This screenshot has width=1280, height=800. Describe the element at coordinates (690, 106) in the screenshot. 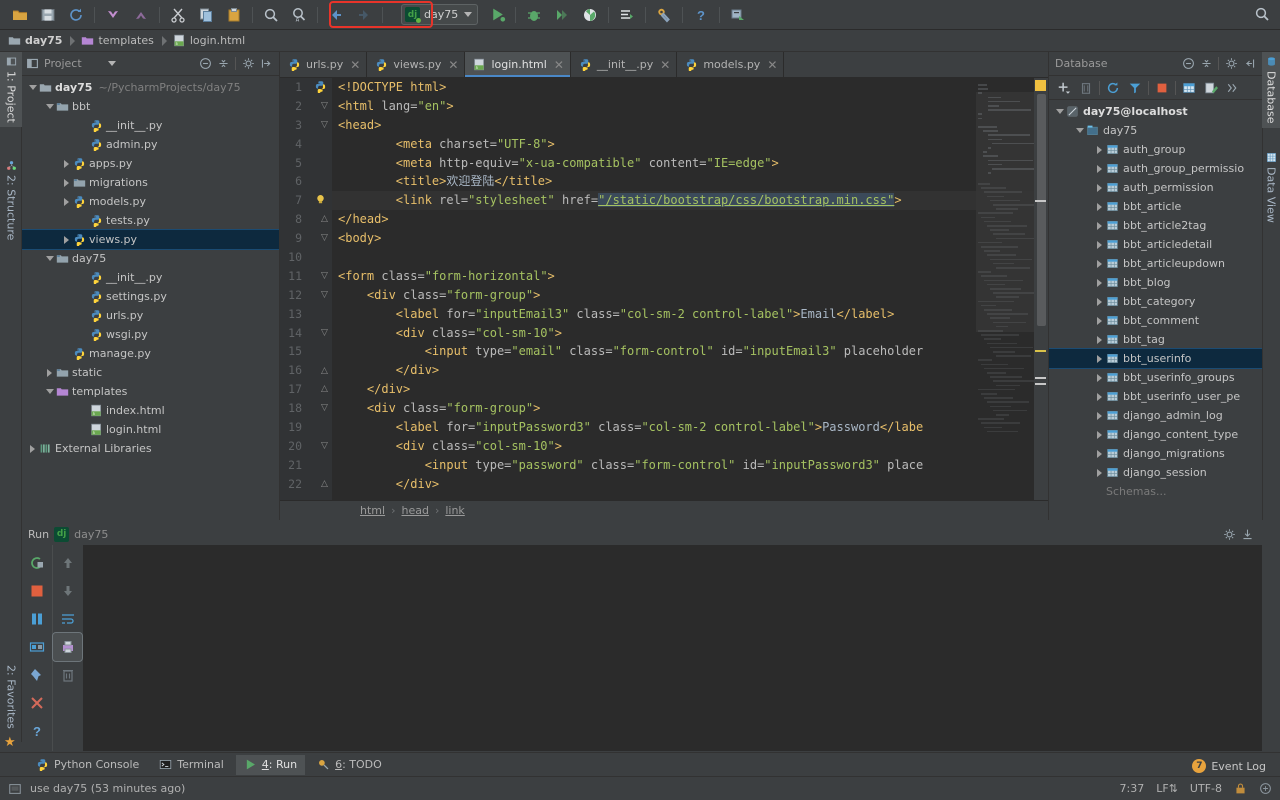

I see `code-line: <html lang="en">` at that location.